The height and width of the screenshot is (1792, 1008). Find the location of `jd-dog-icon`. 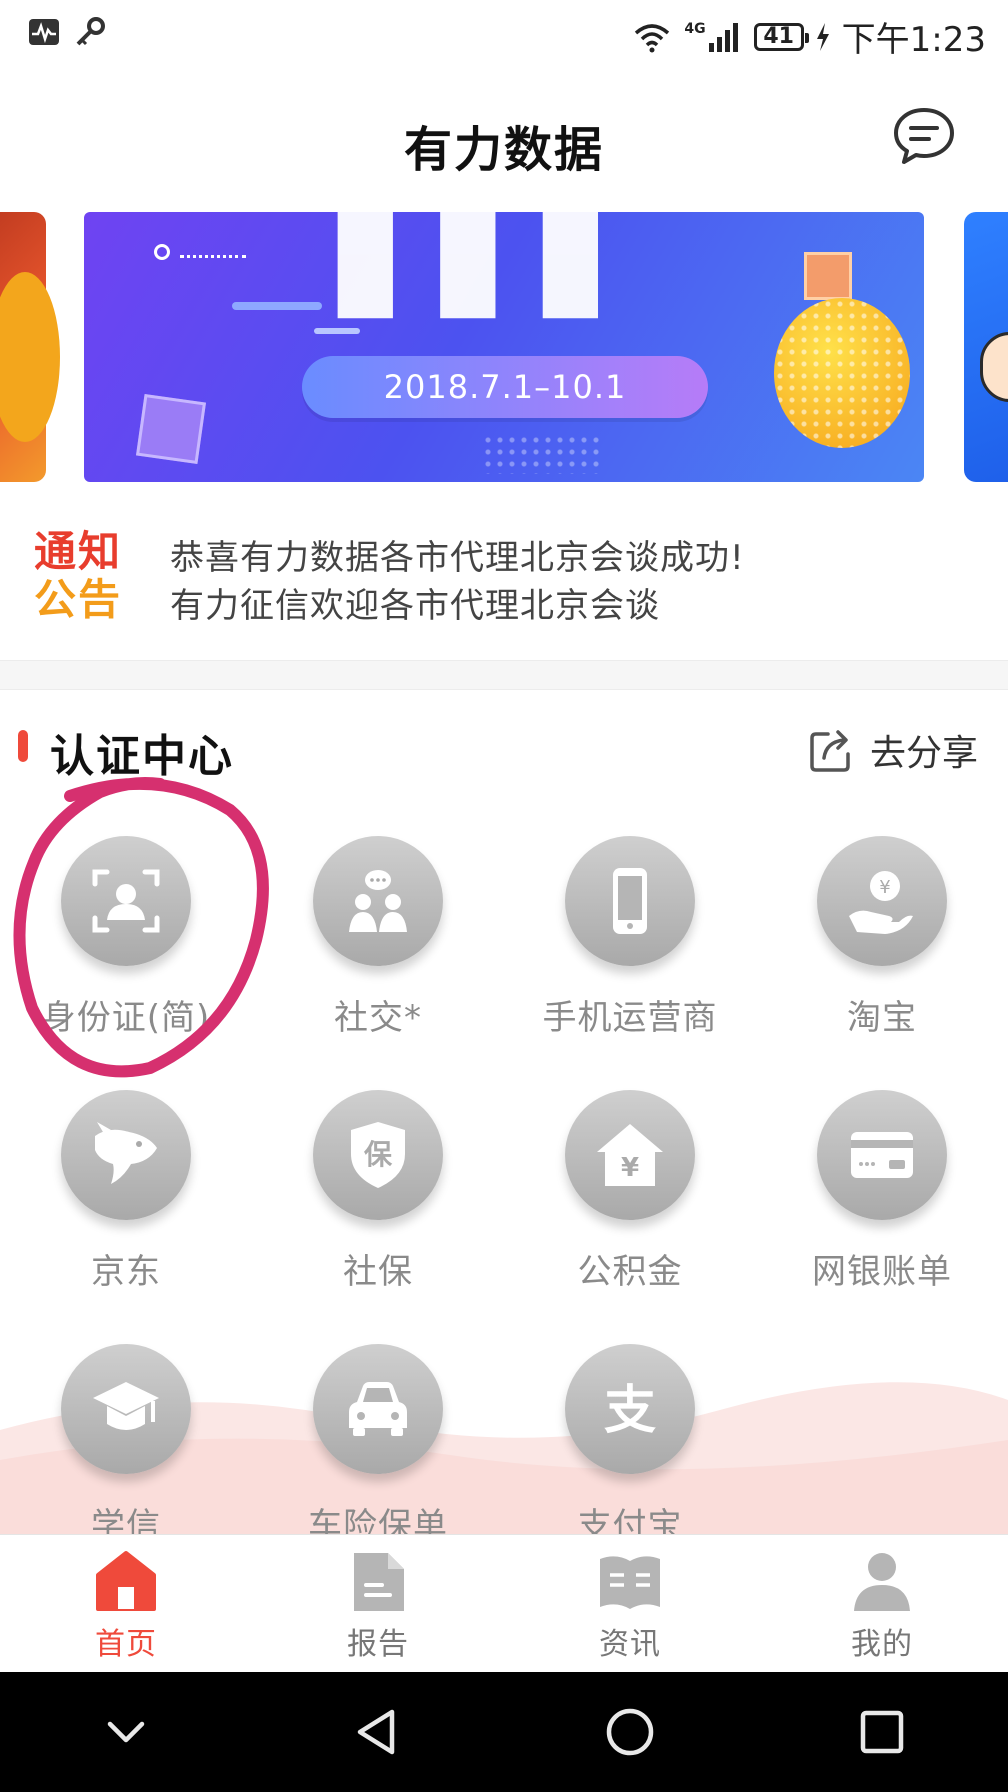

jd-dog-icon is located at coordinates (126, 1153).